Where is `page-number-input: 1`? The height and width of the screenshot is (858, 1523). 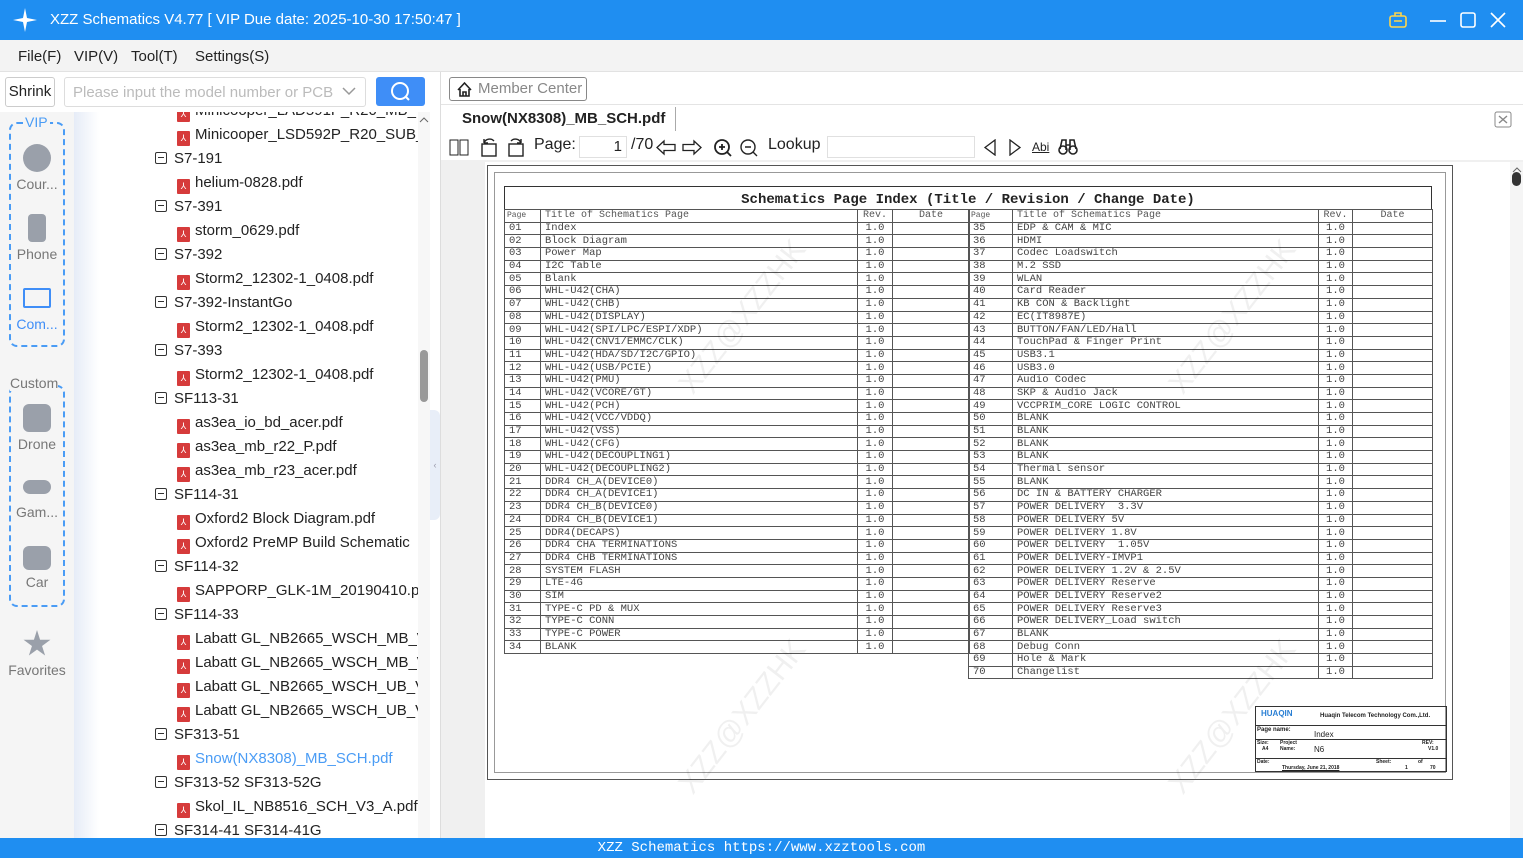 page-number-input: 1 is located at coordinates (603, 147).